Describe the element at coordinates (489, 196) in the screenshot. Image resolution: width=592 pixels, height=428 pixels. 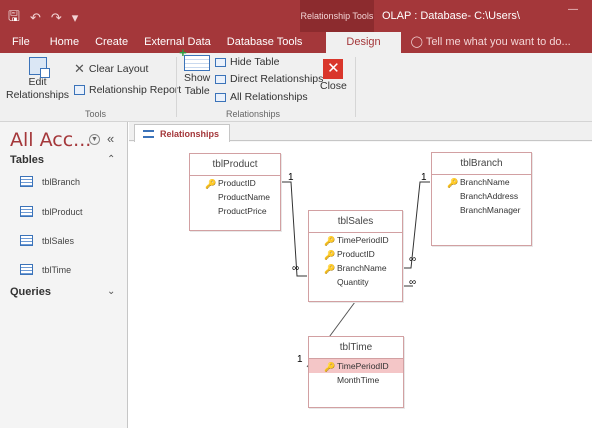
I see `field-name: BranchAddress` at that location.